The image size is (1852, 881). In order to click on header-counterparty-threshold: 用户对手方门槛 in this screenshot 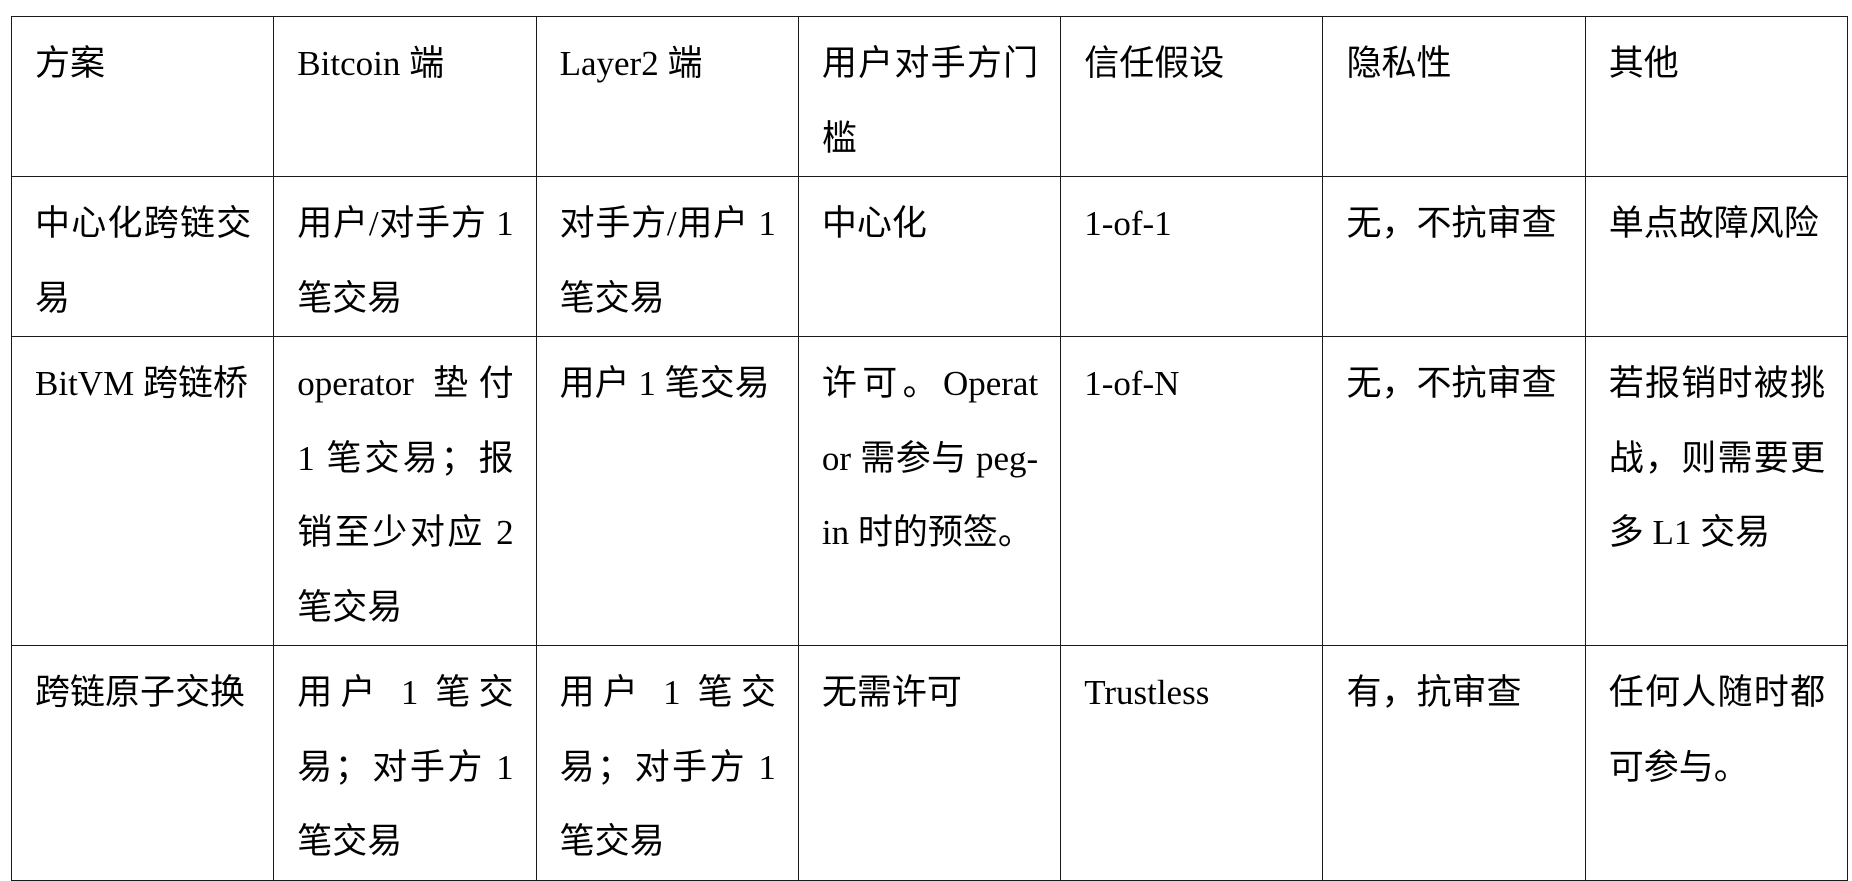, I will do `click(929, 96)`.